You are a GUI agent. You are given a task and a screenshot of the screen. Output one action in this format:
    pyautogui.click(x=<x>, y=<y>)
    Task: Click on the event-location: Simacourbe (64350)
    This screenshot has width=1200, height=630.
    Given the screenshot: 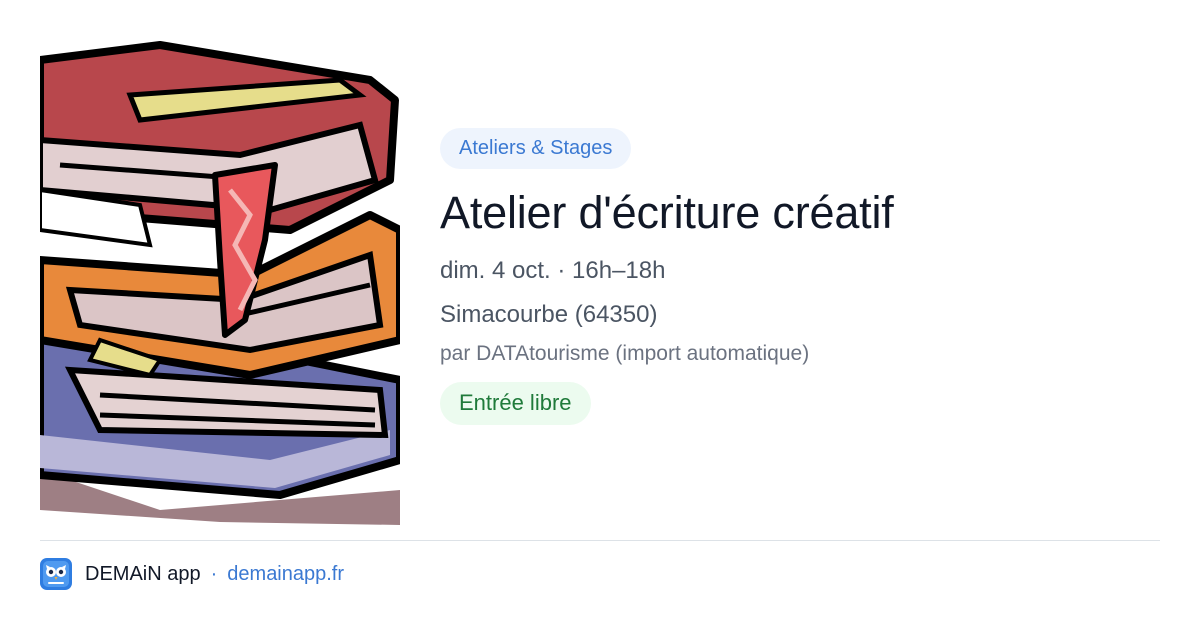 What is the action you would take?
    pyautogui.click(x=549, y=314)
    